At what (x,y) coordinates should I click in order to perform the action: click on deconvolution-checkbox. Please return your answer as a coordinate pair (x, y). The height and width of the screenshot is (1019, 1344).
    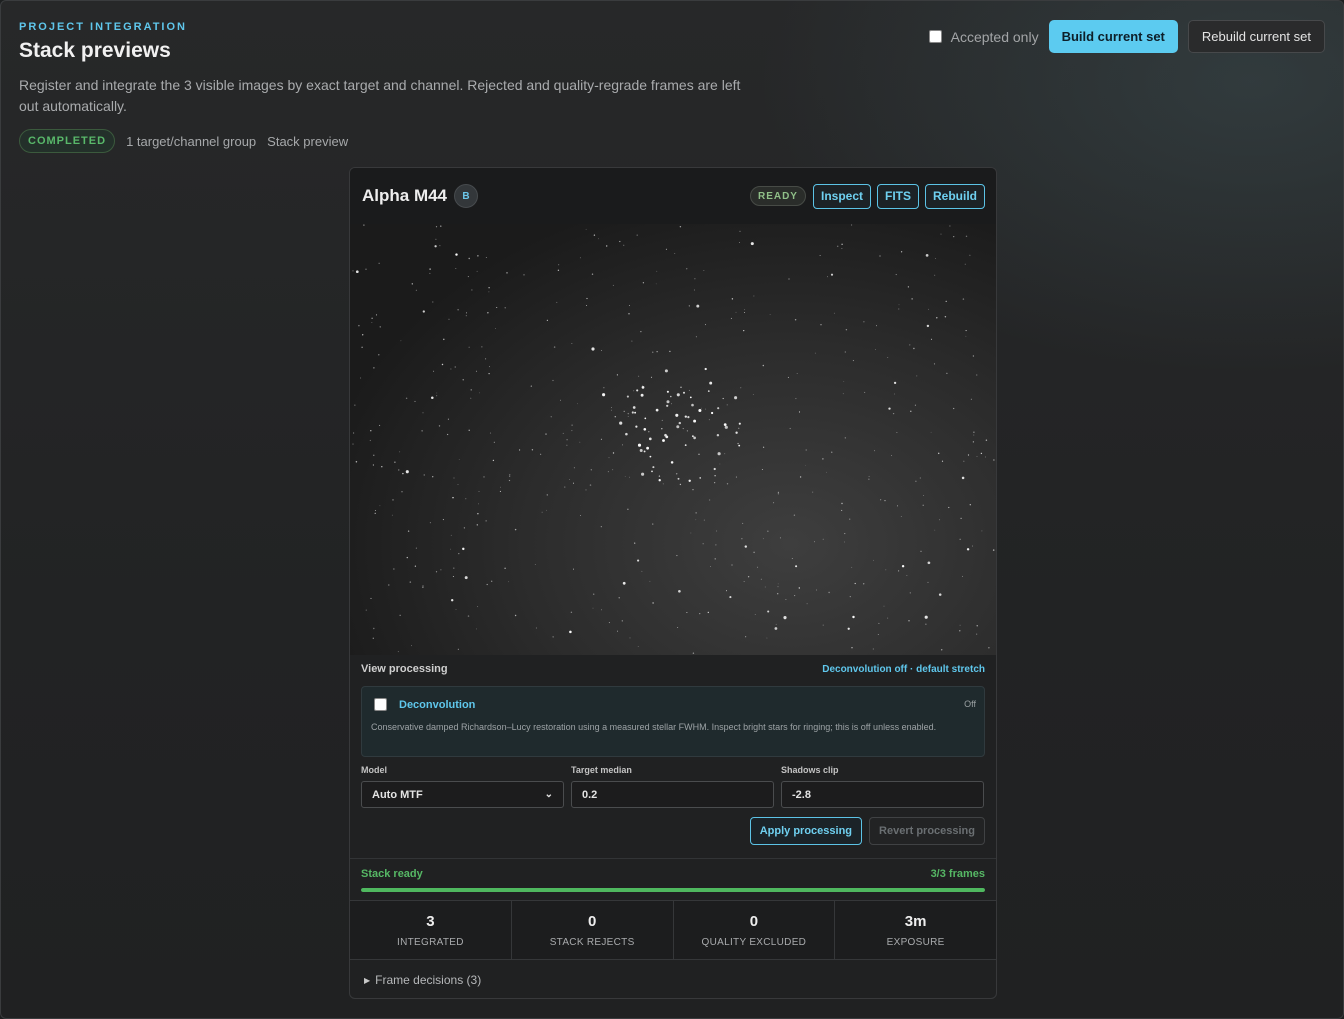
    Looking at the image, I should click on (380, 704).